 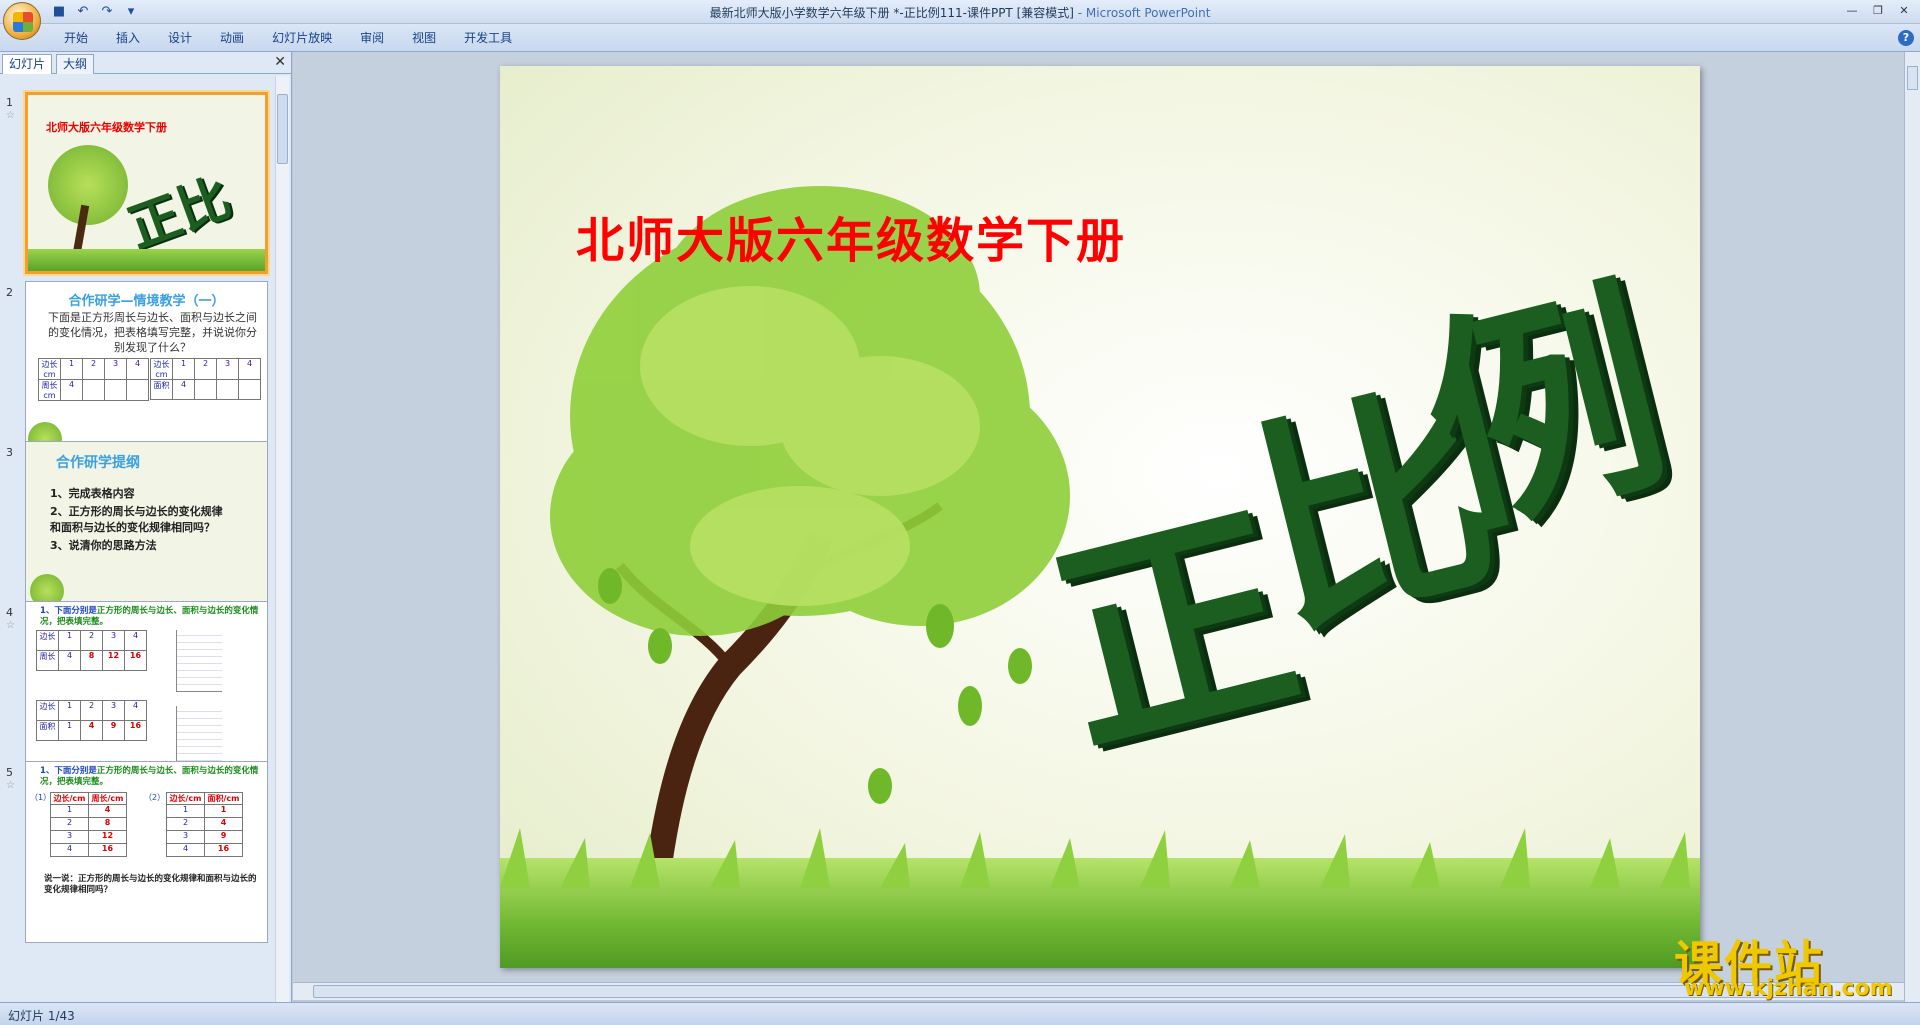 I want to click on tab-design: 设计, so click(x=180, y=38).